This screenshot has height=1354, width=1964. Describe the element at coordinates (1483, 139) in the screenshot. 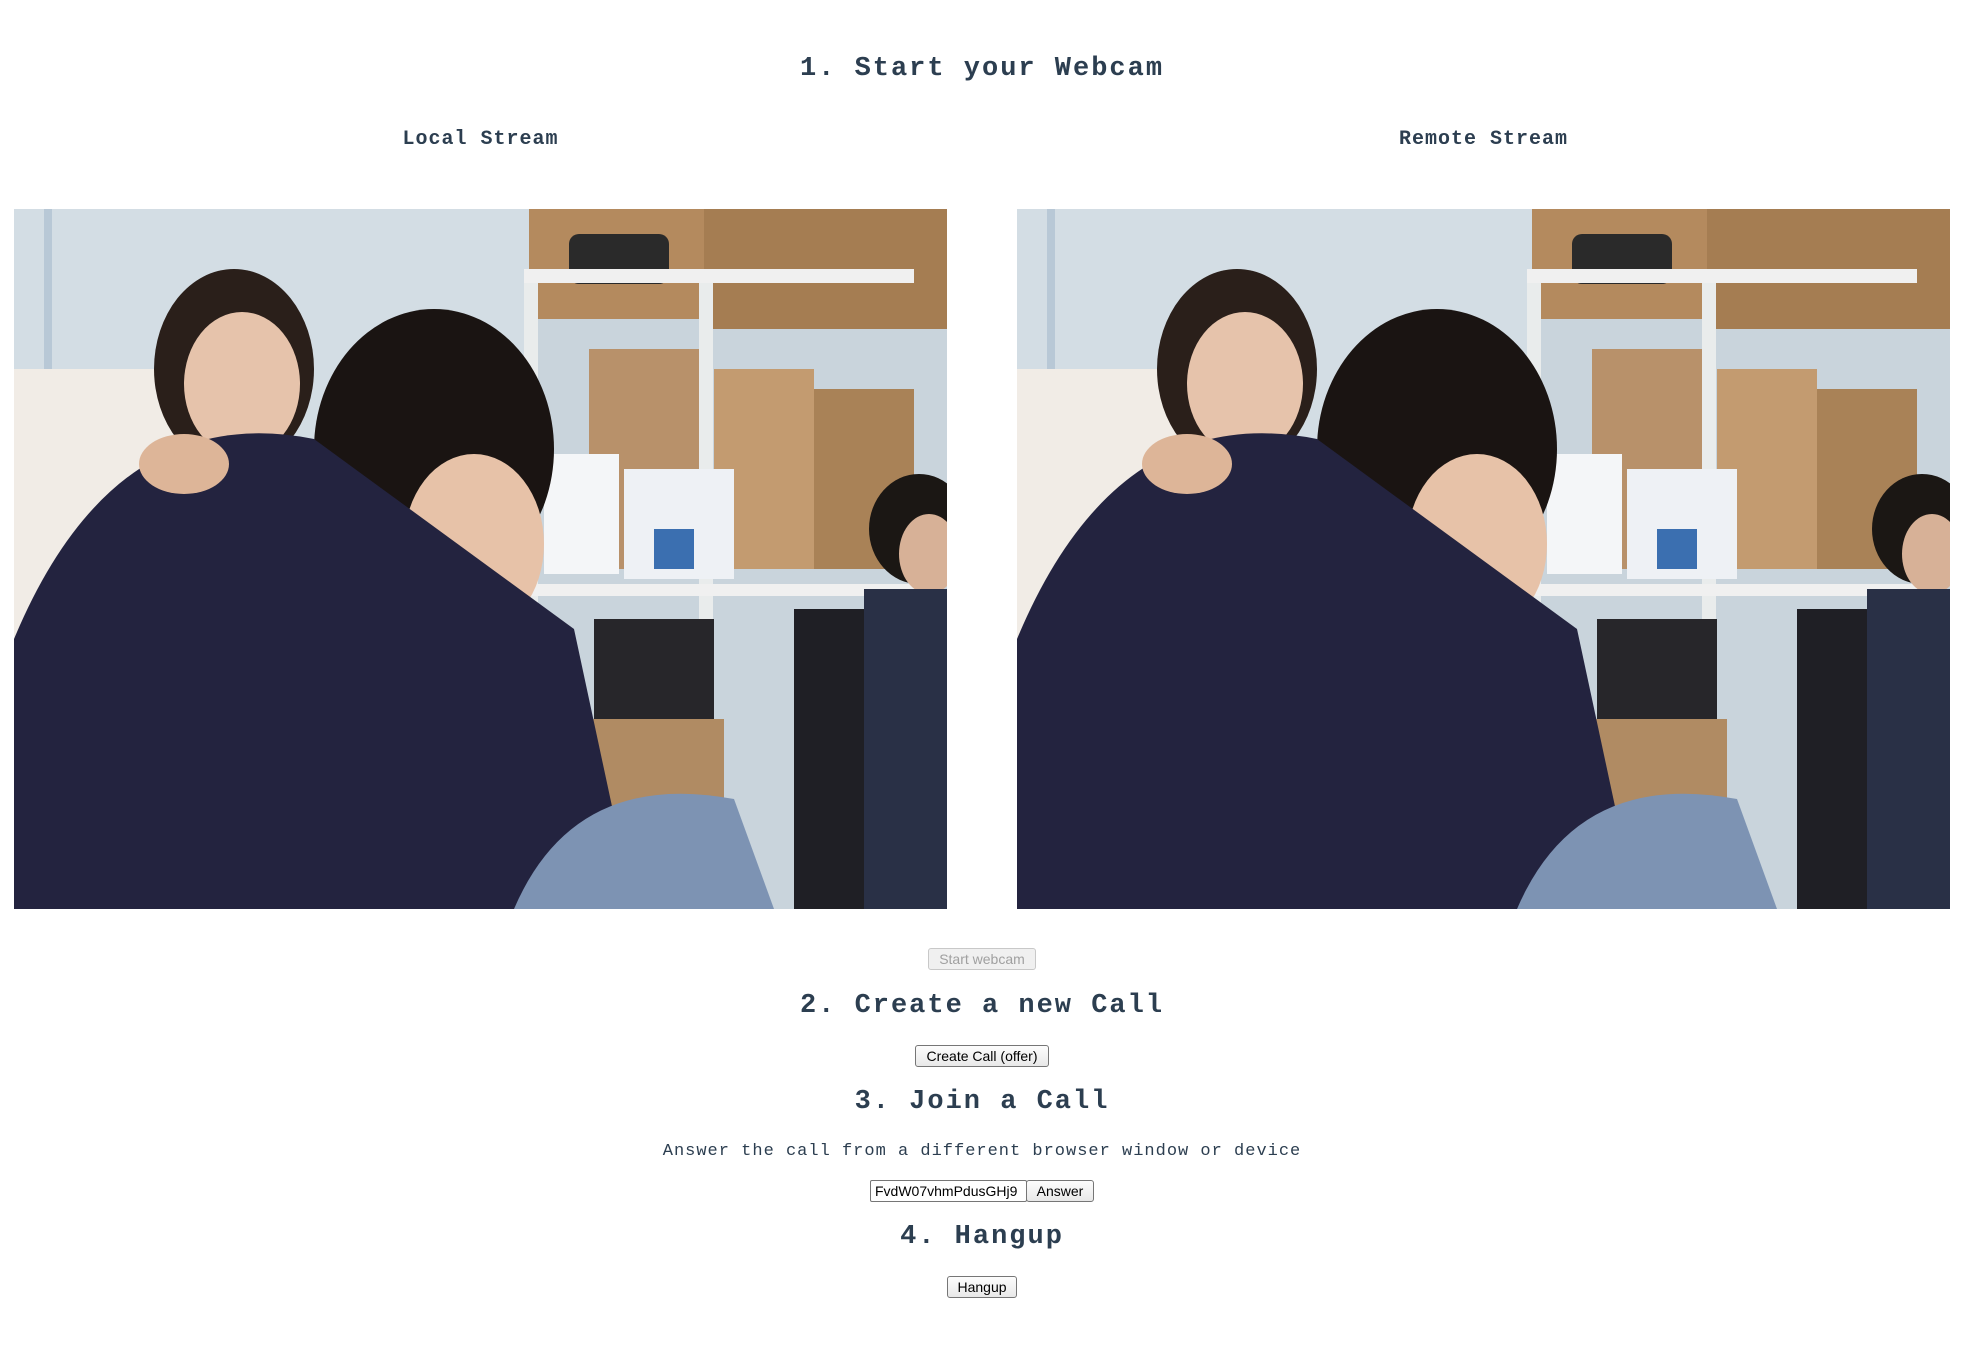

I see `remote-stream-label: Remote Stream` at that location.